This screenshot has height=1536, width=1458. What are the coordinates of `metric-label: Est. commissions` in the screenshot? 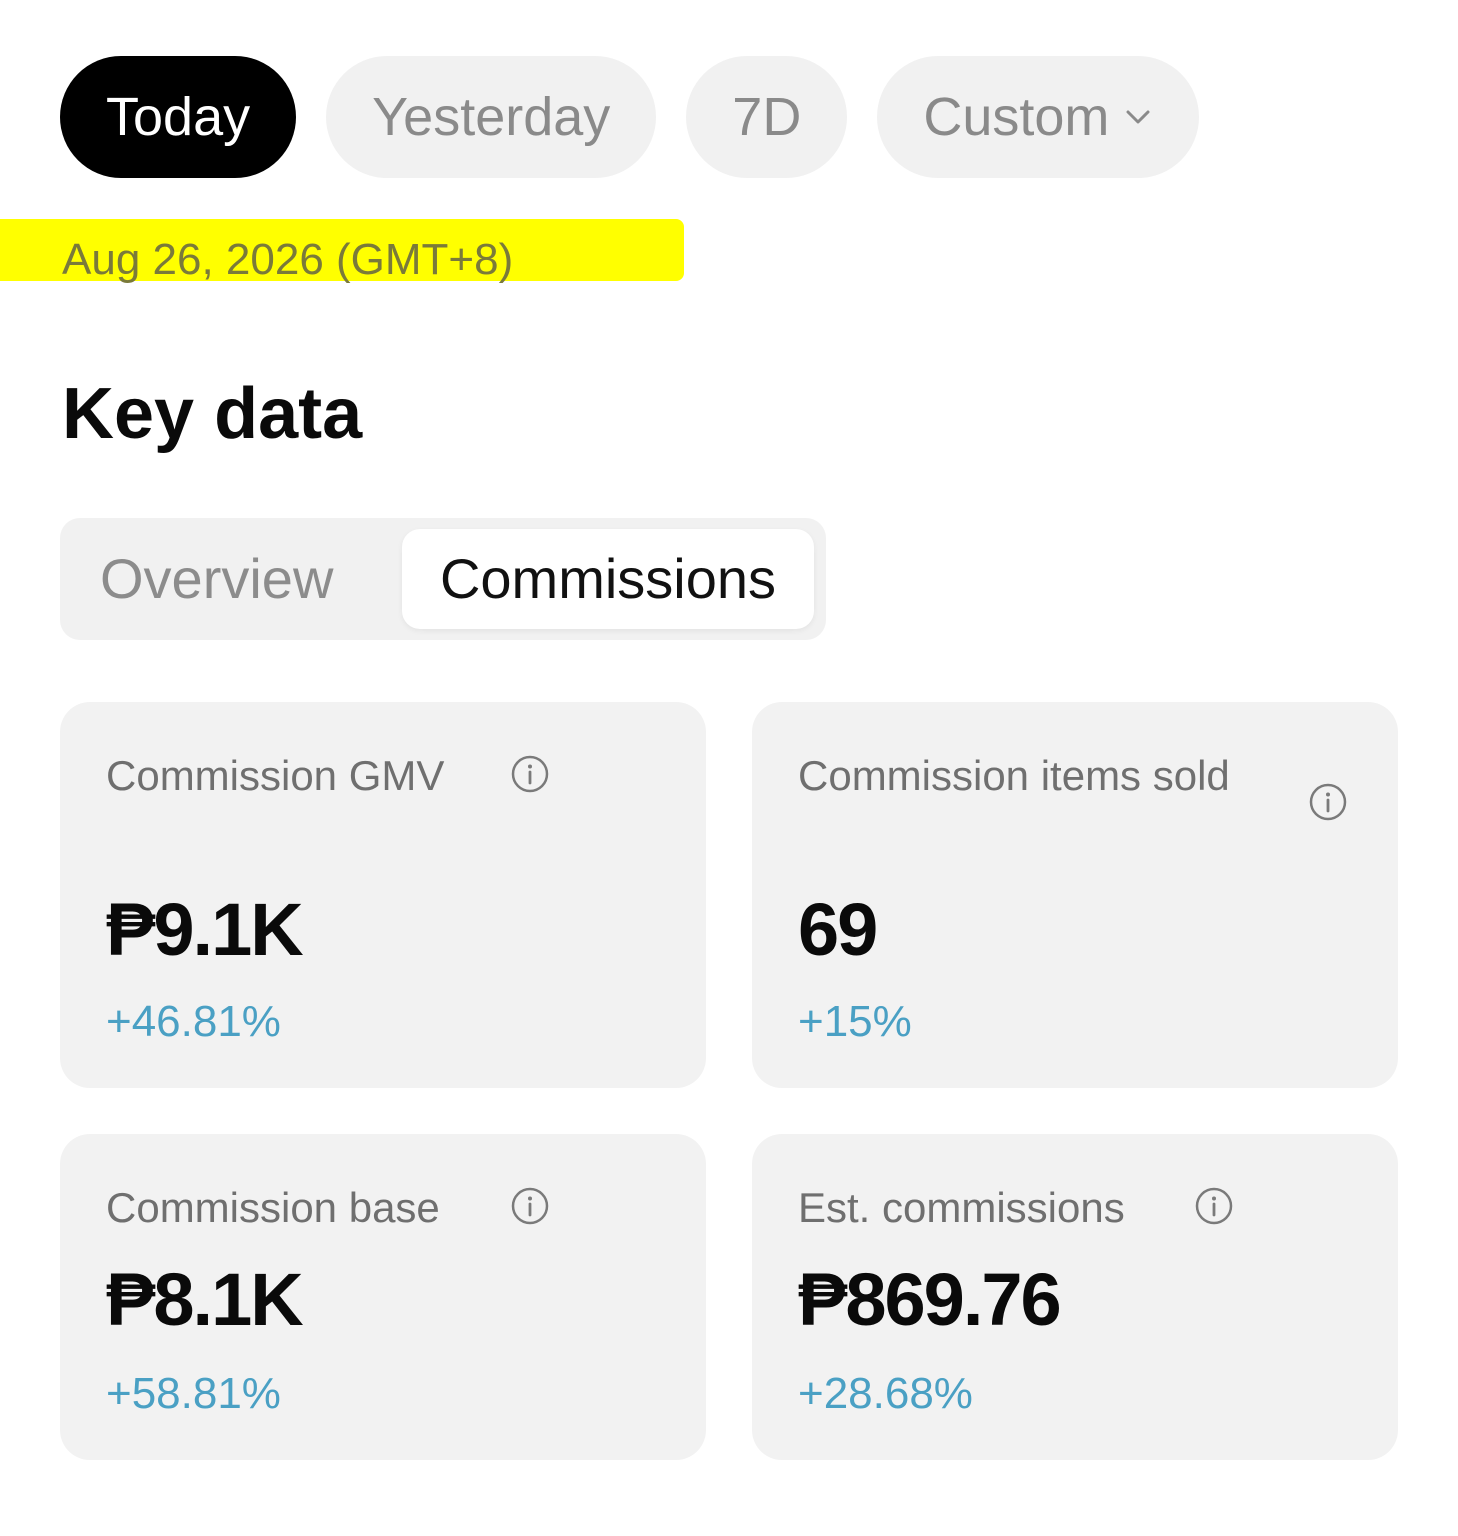 It's located at (961, 1207).